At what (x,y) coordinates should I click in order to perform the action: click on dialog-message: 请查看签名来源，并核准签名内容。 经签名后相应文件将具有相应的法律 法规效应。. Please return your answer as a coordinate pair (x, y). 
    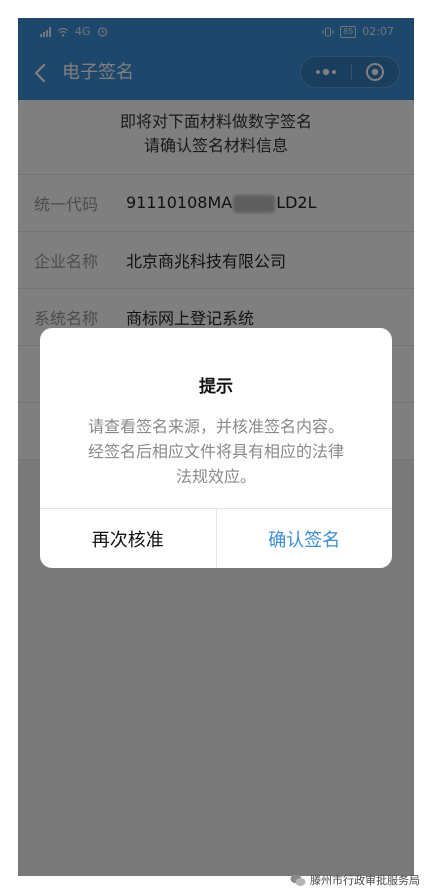
    Looking at the image, I should click on (216, 451).